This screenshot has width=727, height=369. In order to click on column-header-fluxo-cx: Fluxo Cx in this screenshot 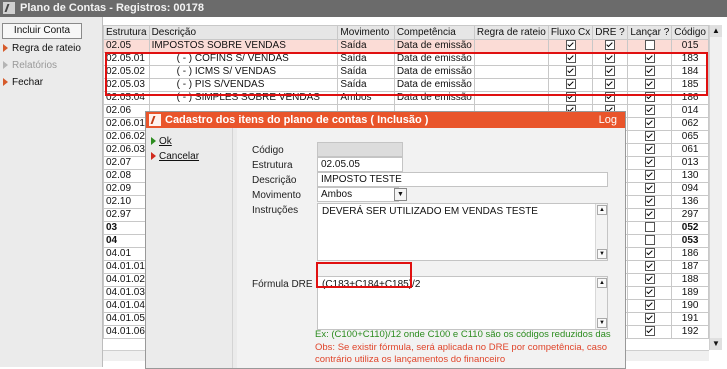, I will do `click(570, 32)`.